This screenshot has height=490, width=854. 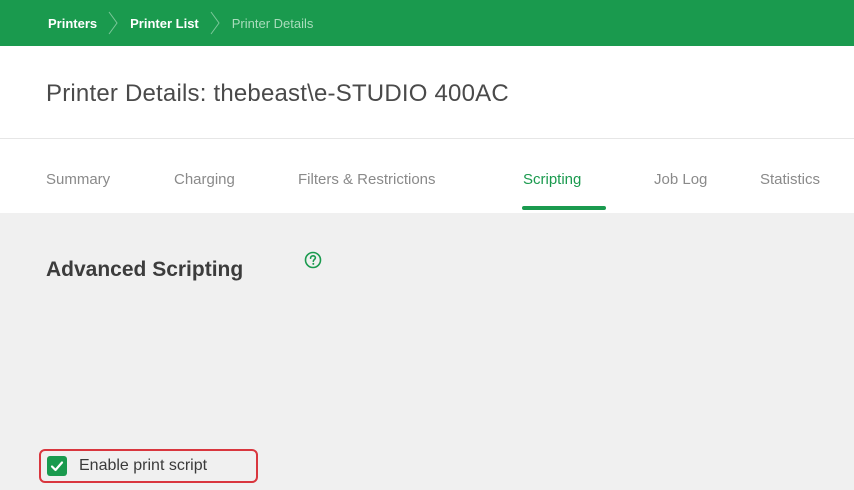 What do you see at coordinates (367, 179) in the screenshot?
I see `tab-filters-restrictions: Filters & Restrictions` at bounding box center [367, 179].